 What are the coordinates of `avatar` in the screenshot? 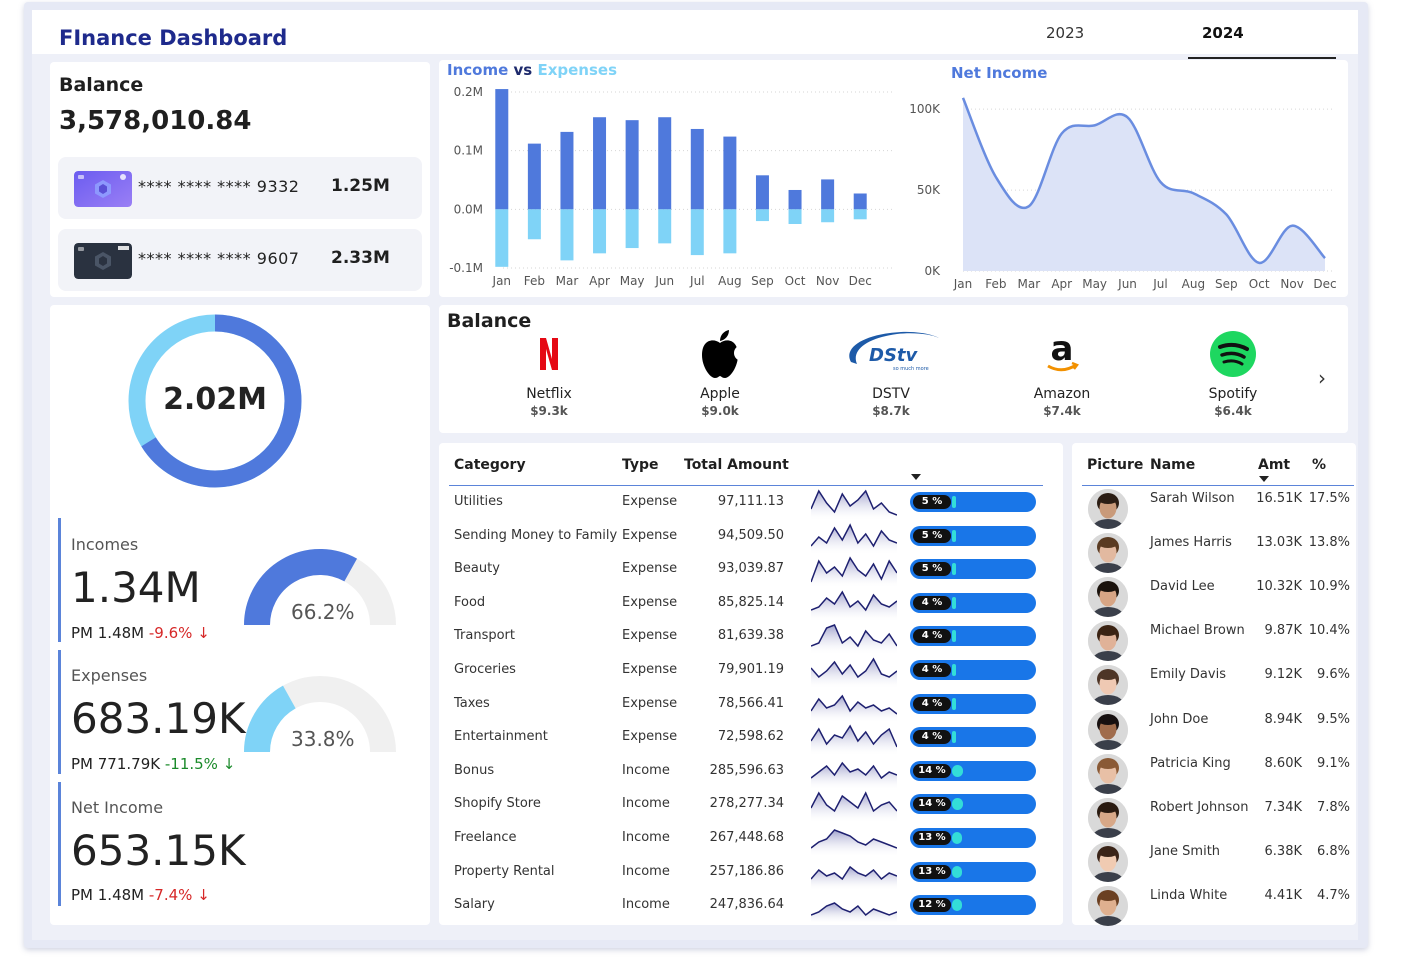 It's located at (1108, 861).